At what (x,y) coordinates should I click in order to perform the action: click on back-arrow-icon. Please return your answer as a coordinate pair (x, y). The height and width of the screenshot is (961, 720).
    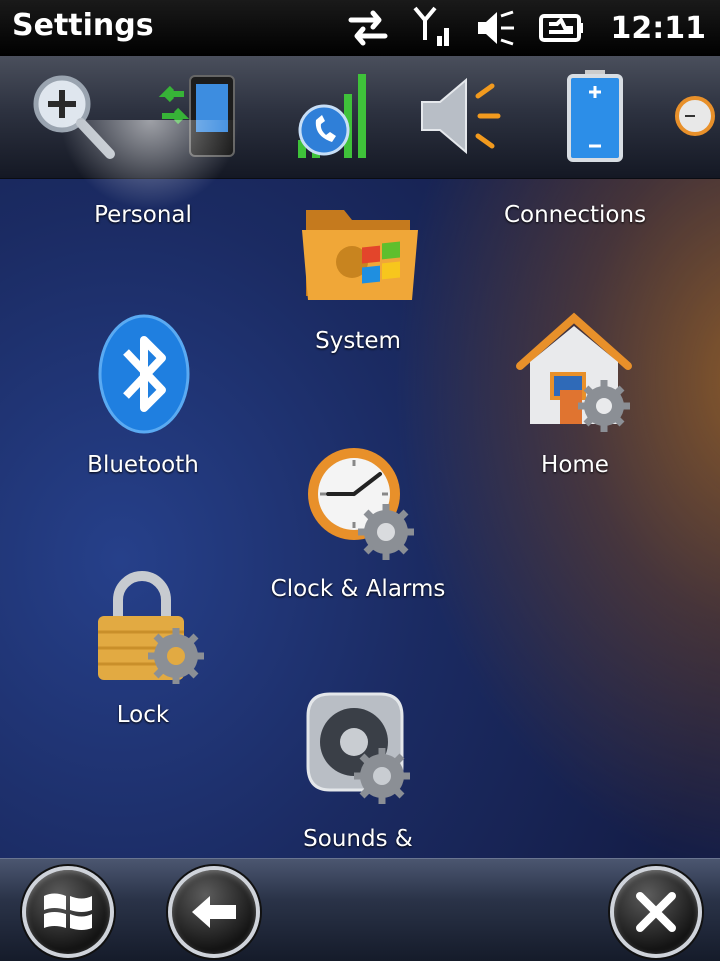
    Looking at the image, I should click on (214, 912).